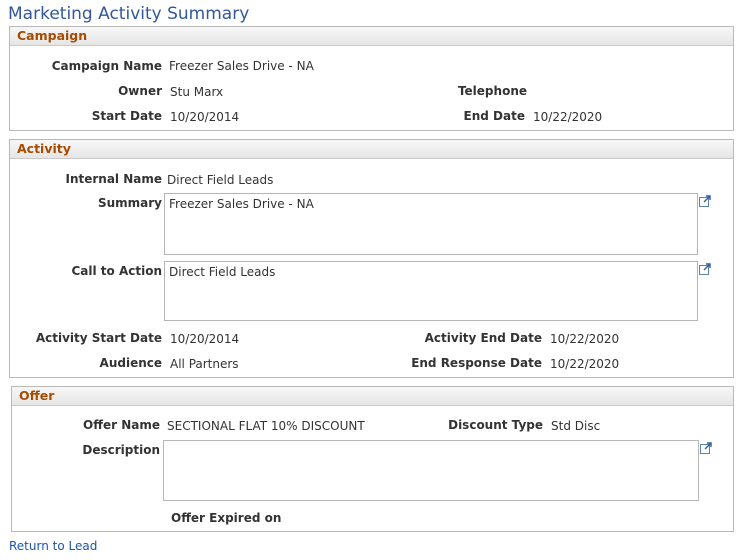  Describe the element at coordinates (476, 363) in the screenshot. I see `end-response-date-label: End Response Date` at that location.